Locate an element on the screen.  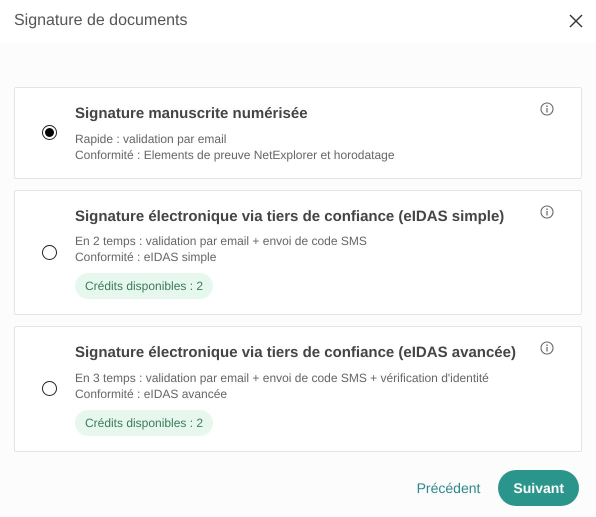
option-description: Conformité : eIDAS simple is located at coordinates (146, 257).